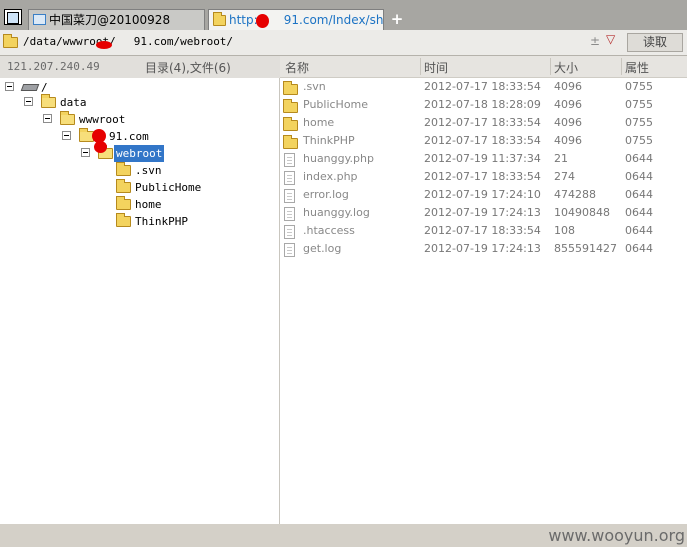  What do you see at coordinates (585, 248) in the screenshot?
I see `file-size: 855591427` at bounding box center [585, 248].